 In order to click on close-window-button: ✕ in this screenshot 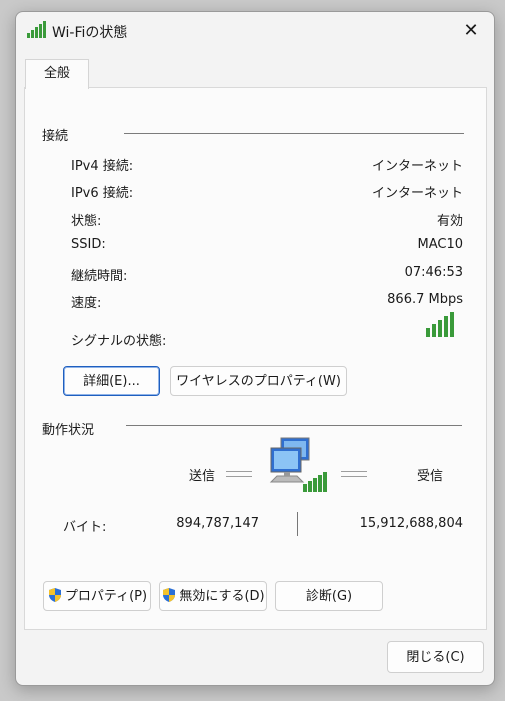, I will do `click(471, 31)`.